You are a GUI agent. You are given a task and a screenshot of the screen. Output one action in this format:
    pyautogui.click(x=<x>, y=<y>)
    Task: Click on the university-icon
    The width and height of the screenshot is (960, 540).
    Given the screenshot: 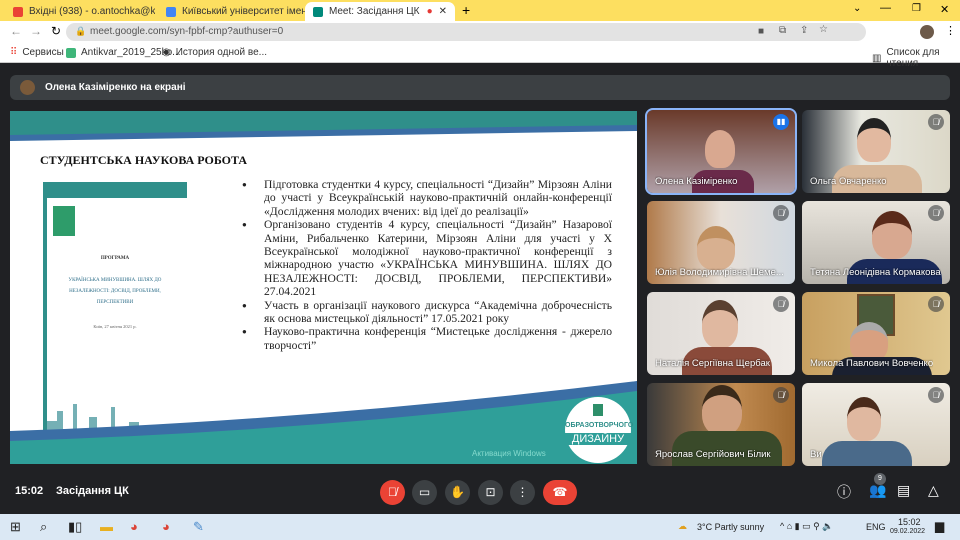 What is the action you would take?
    pyautogui.click(x=171, y=11)
    